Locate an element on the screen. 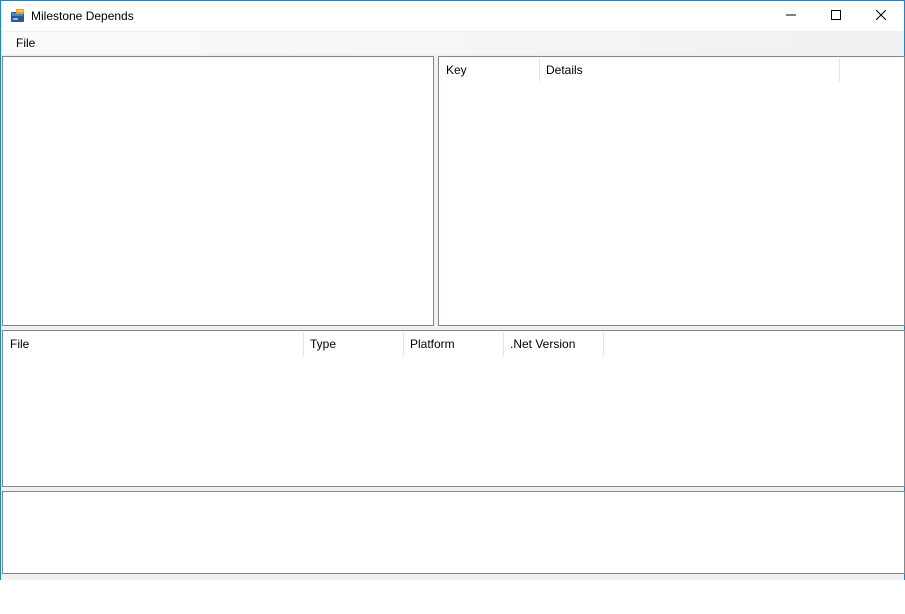 The width and height of the screenshot is (905, 614). close-icon is located at coordinates (881, 16).